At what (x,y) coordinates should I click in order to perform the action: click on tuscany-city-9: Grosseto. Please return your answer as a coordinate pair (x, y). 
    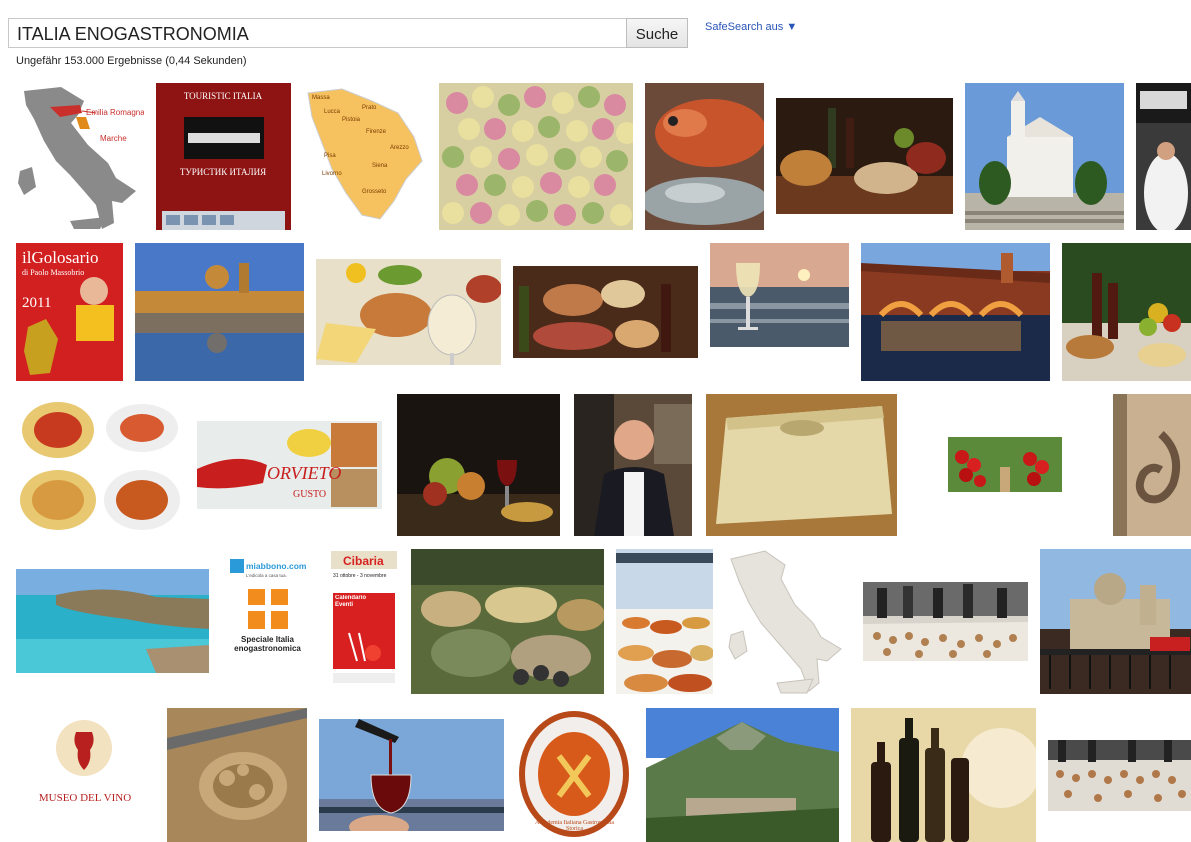
    Looking at the image, I should click on (374, 192).